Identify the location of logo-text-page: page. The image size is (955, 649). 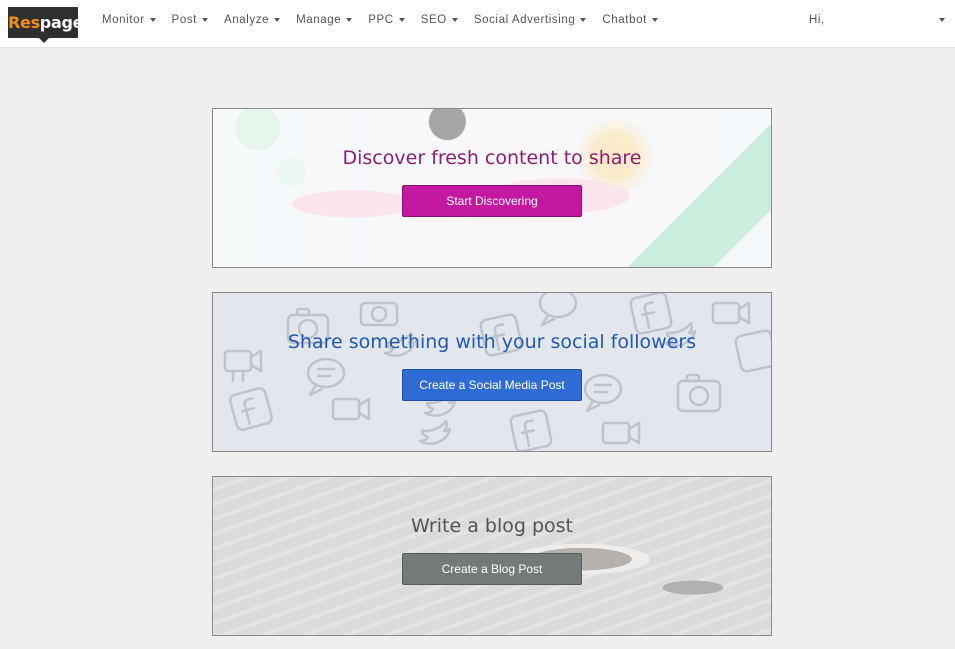
(61, 22).